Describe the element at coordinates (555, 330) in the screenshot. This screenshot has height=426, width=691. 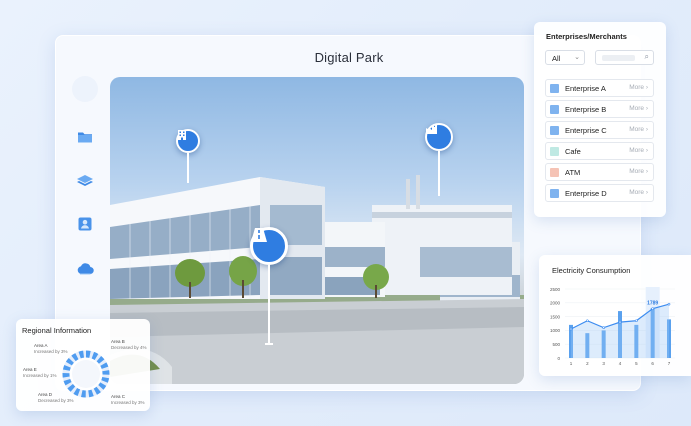
I see `y-tick-label: 1000` at that location.